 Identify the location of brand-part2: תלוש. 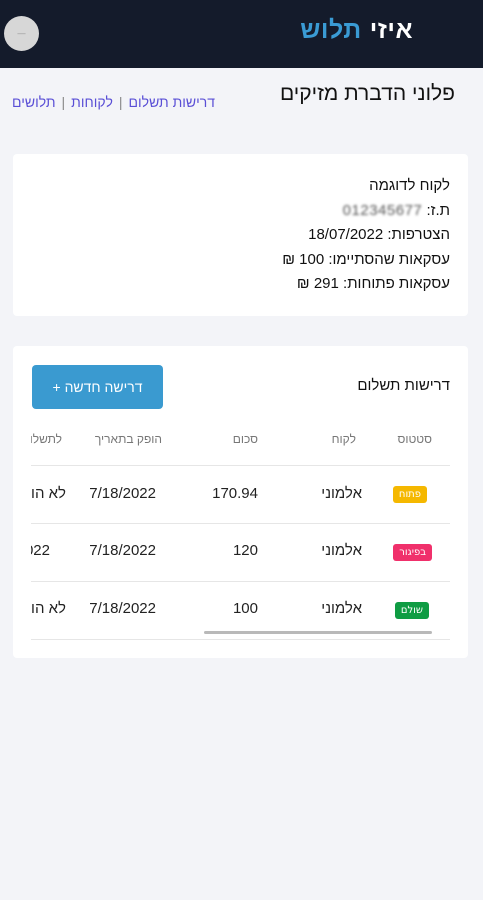
(331, 30).